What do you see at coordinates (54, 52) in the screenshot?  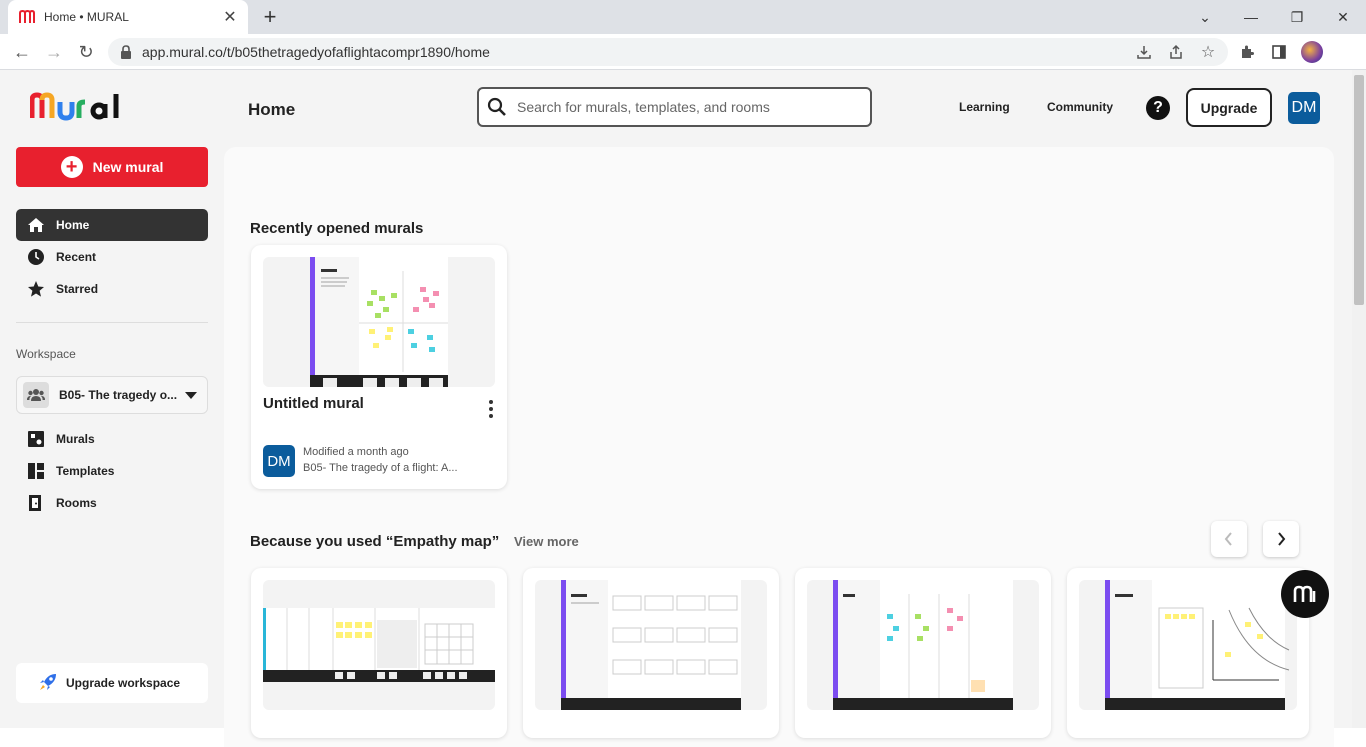 I see `forward-icon: →` at bounding box center [54, 52].